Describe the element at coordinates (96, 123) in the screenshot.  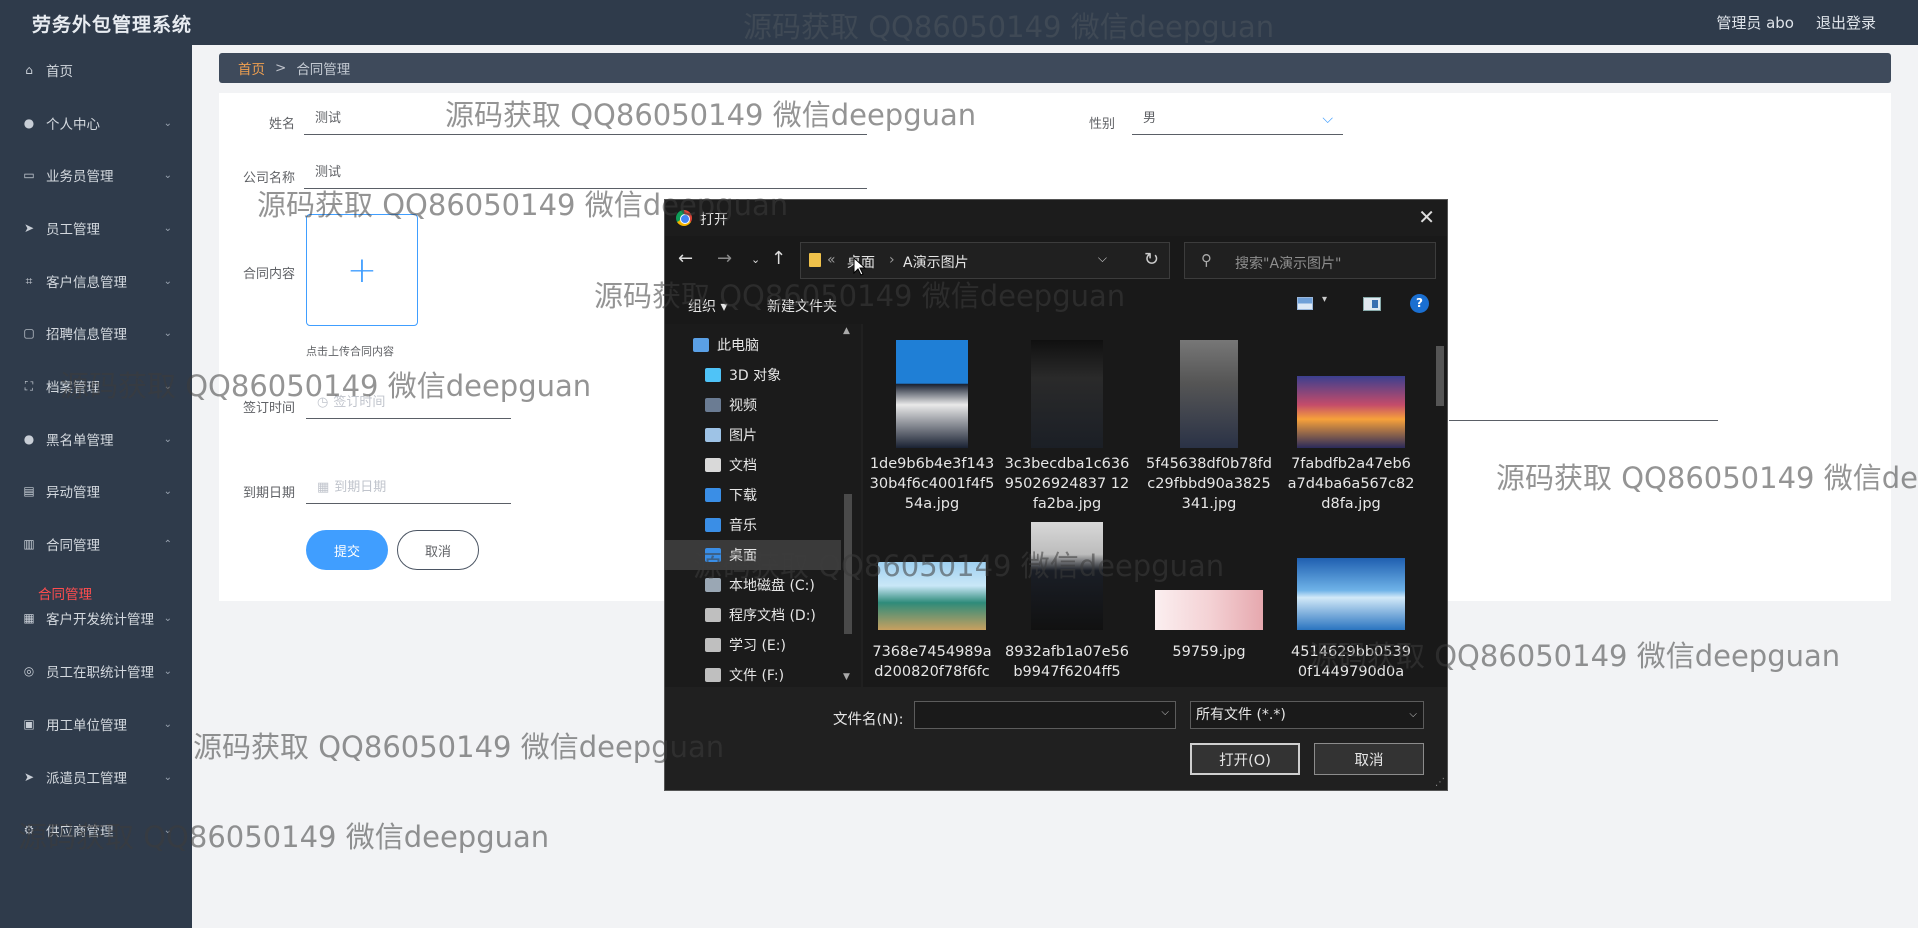
I see `sidebar-item: ● 个人中心 ⌄` at that location.